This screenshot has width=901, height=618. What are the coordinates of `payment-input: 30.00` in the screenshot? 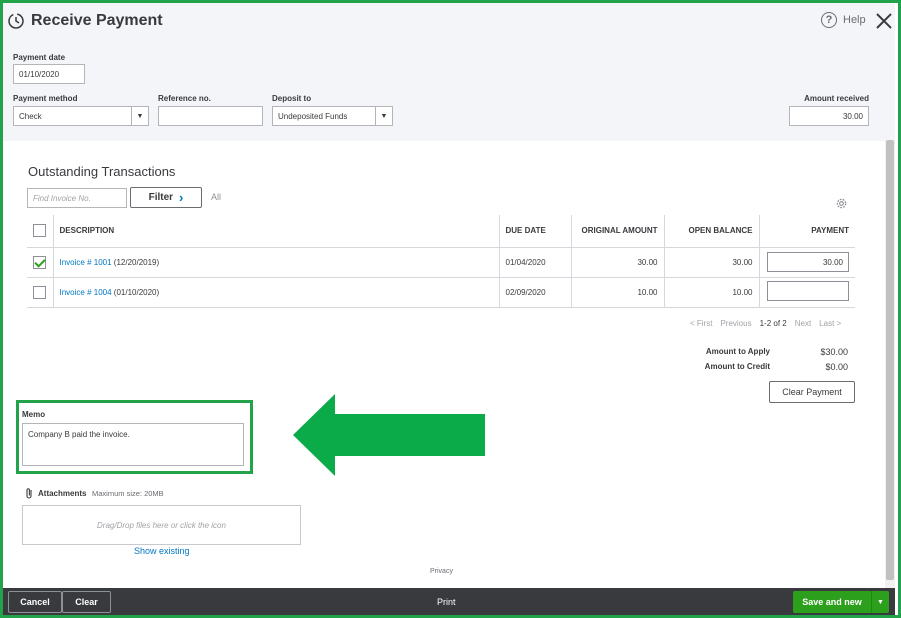 It's located at (808, 262).